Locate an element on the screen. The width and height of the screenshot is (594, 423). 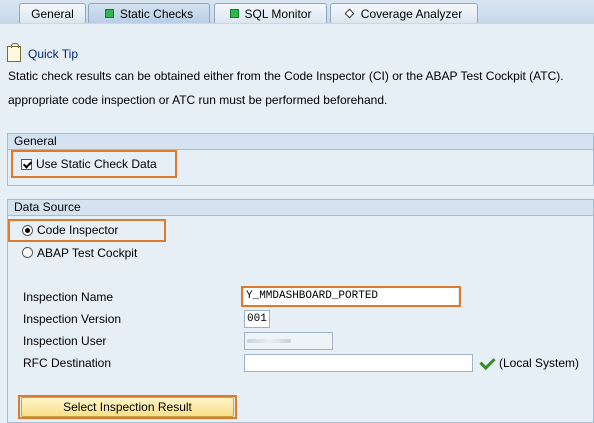
tab-static-checks: Static Checks is located at coordinates (149, 13).